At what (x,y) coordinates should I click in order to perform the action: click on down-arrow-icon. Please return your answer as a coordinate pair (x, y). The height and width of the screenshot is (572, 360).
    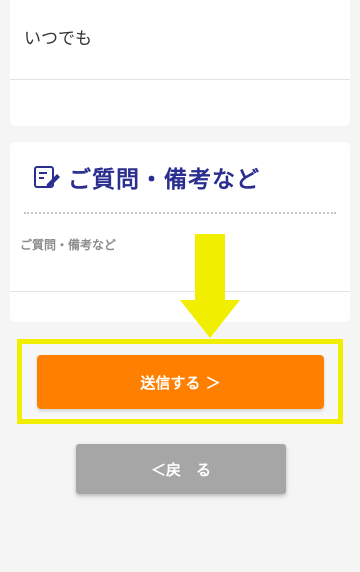
    Looking at the image, I should click on (210, 286).